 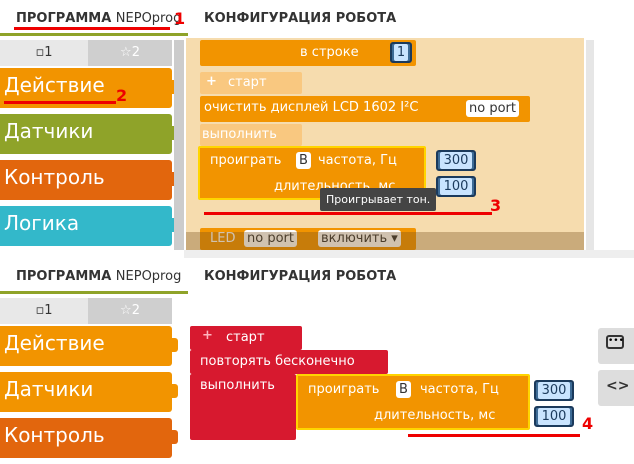 I want to click on in-line-number: 1, so click(x=401, y=52).